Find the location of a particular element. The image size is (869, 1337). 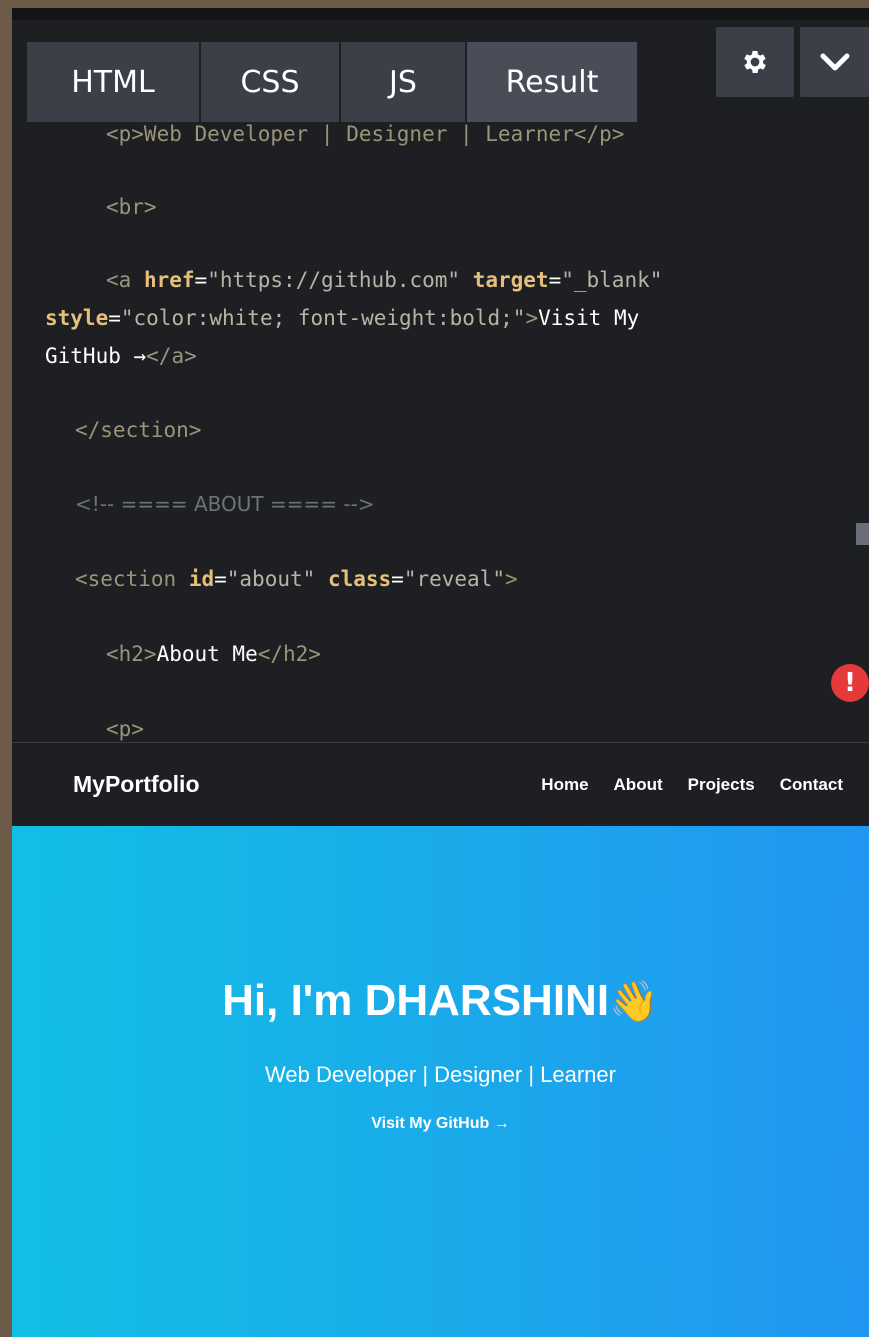

code-id-value: "about" is located at coordinates (271, 579).